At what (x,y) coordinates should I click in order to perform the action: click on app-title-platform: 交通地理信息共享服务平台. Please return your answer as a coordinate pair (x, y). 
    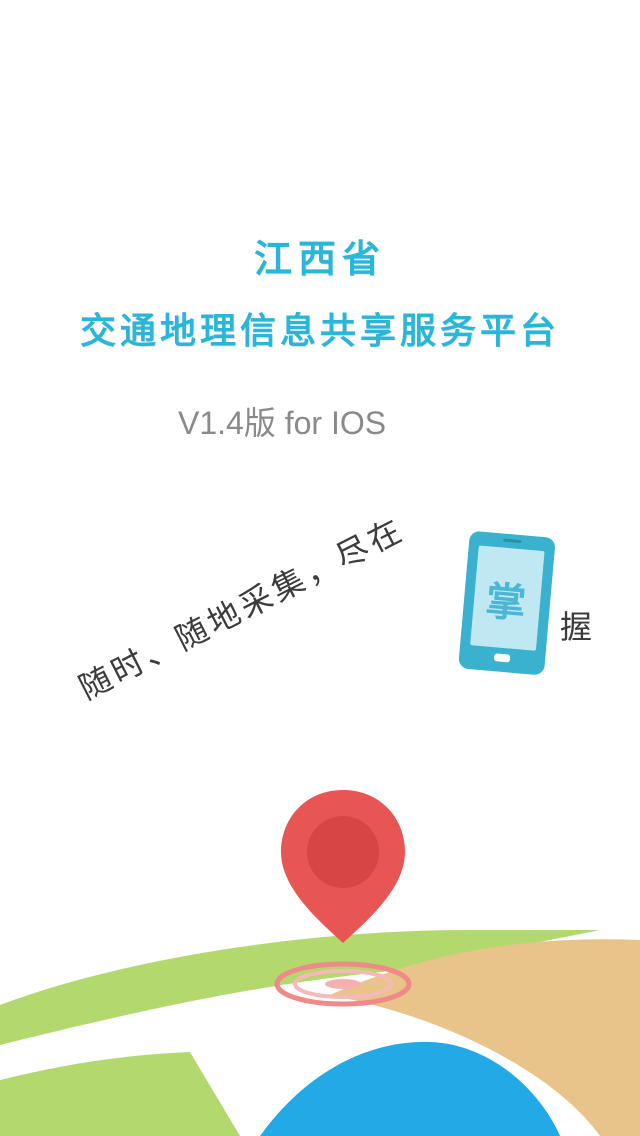
    Looking at the image, I should click on (319, 331).